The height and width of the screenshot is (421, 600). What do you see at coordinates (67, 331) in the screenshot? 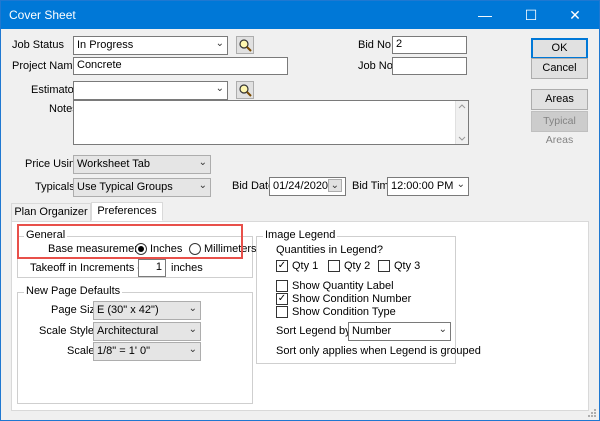
I see `scale-style-label: Scale Style` at bounding box center [67, 331].